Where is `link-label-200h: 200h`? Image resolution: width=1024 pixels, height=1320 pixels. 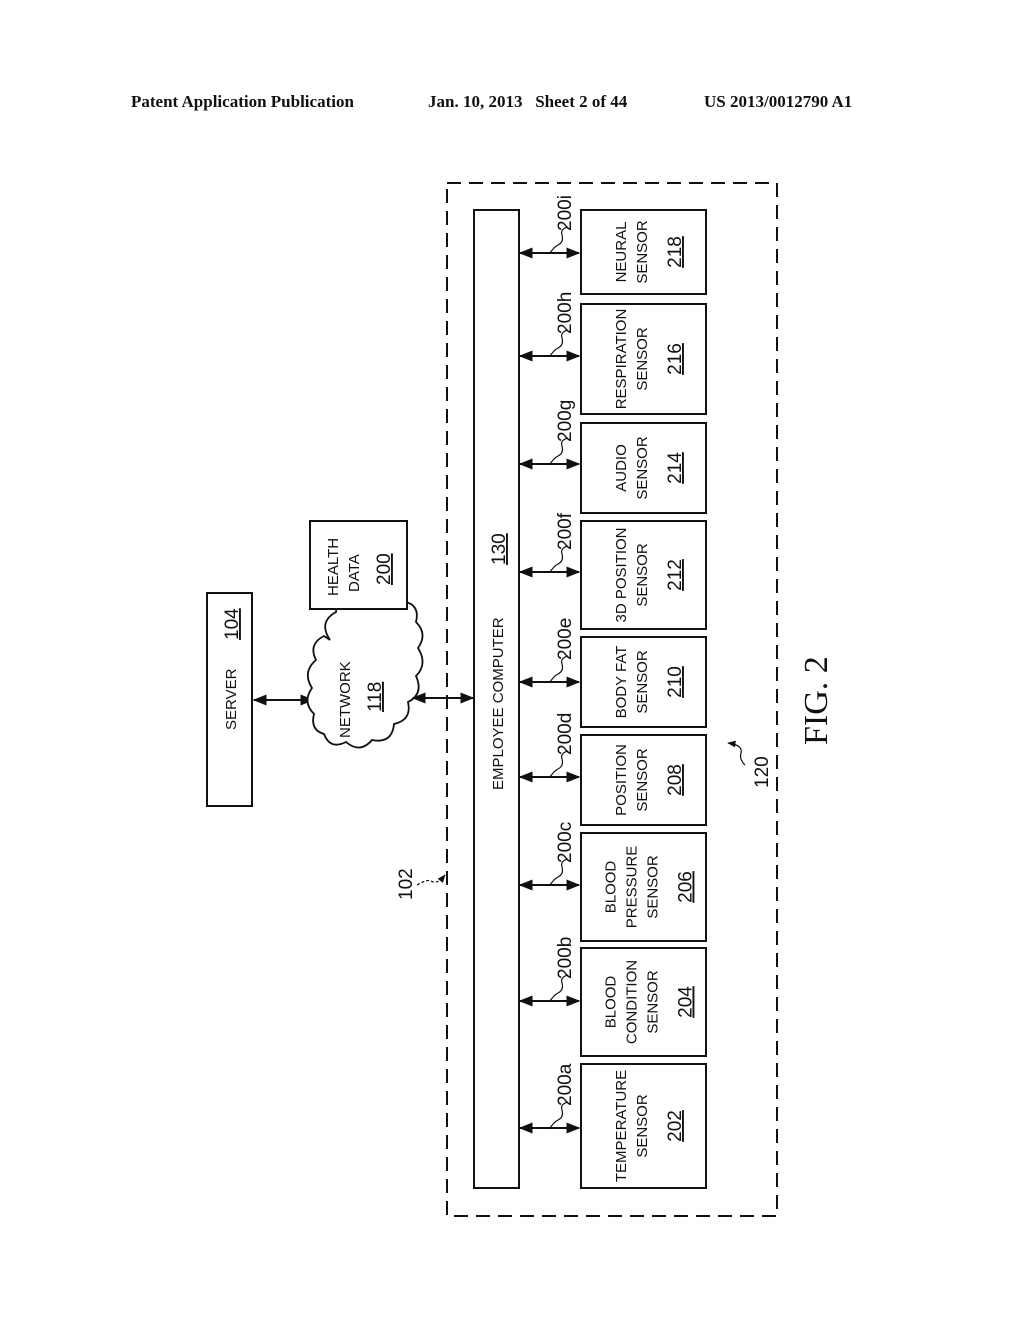
link-label-200h: 200h is located at coordinates (565, 313).